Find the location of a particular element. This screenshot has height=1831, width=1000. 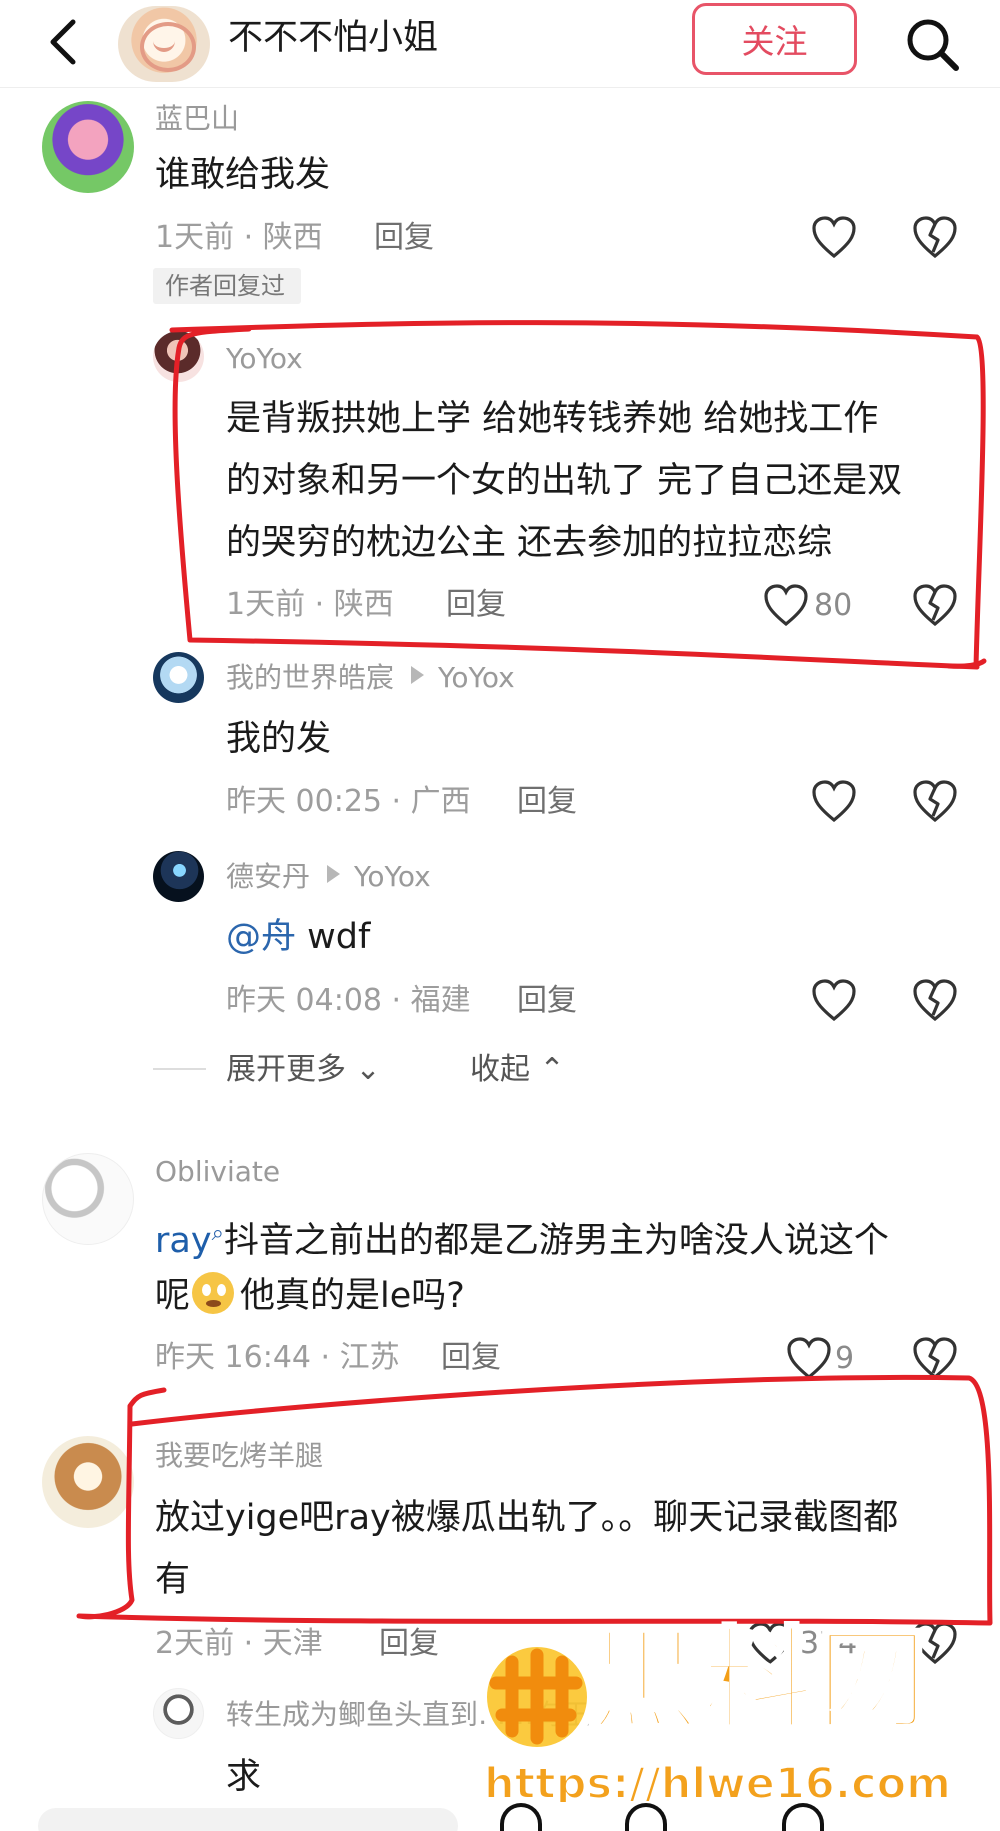

comment-text: ray⌕抖音之前出的都是乙游男主为啥没人说这个 is located at coordinates (550, 1237).